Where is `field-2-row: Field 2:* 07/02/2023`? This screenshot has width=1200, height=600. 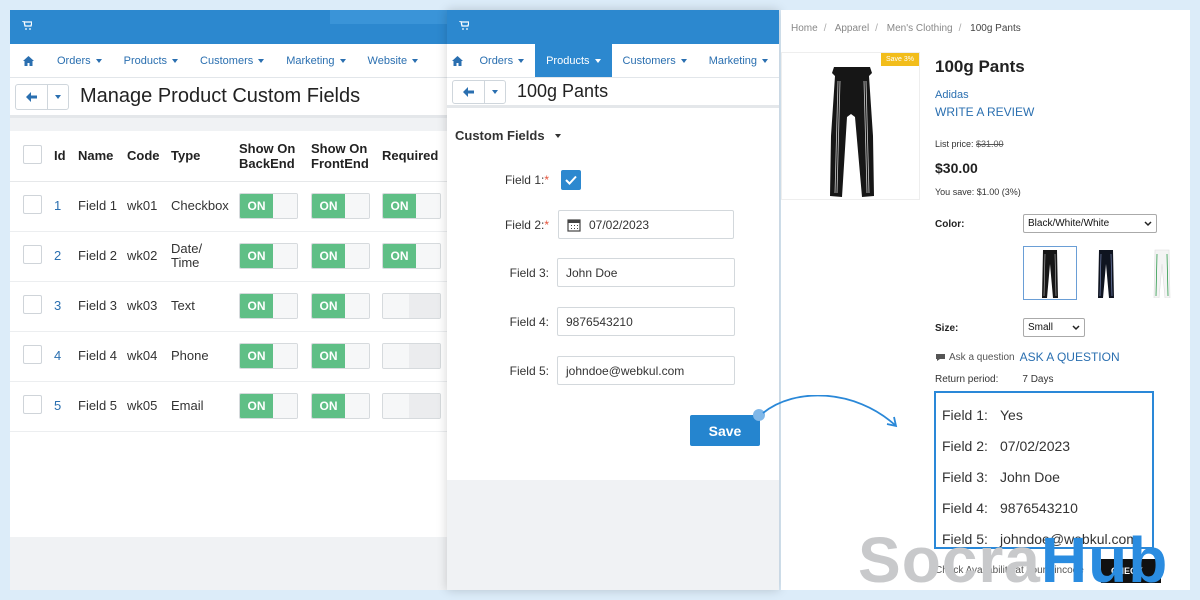
field-2-row: Field 2:* 07/02/2023 is located at coordinates (613, 224).